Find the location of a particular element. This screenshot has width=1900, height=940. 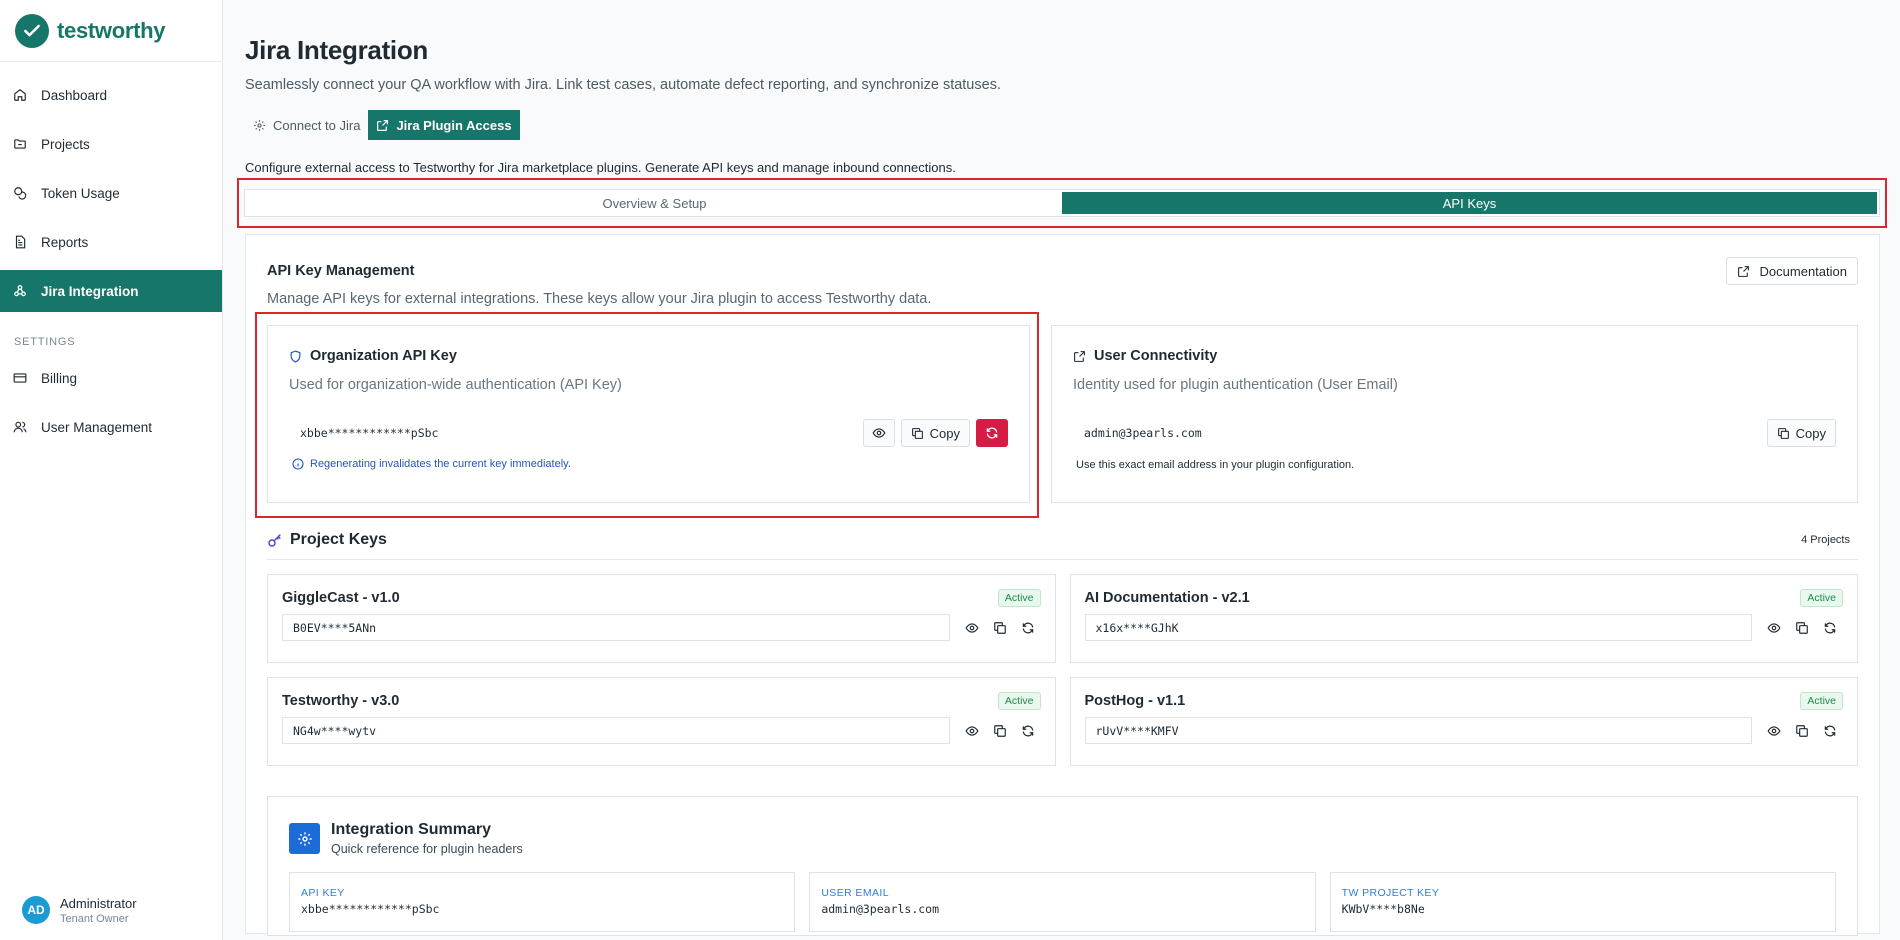

tab-api-keys: API Keys is located at coordinates (1469, 203).